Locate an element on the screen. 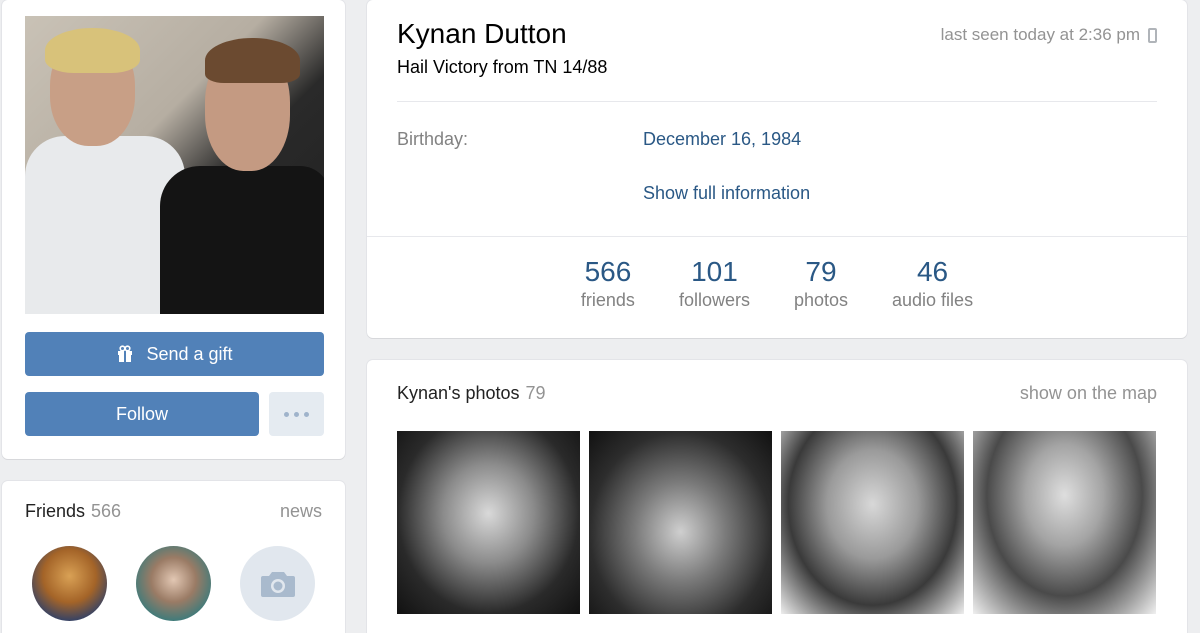 This screenshot has height=633, width=1200. friends-title-label: Friends is located at coordinates (55, 511).